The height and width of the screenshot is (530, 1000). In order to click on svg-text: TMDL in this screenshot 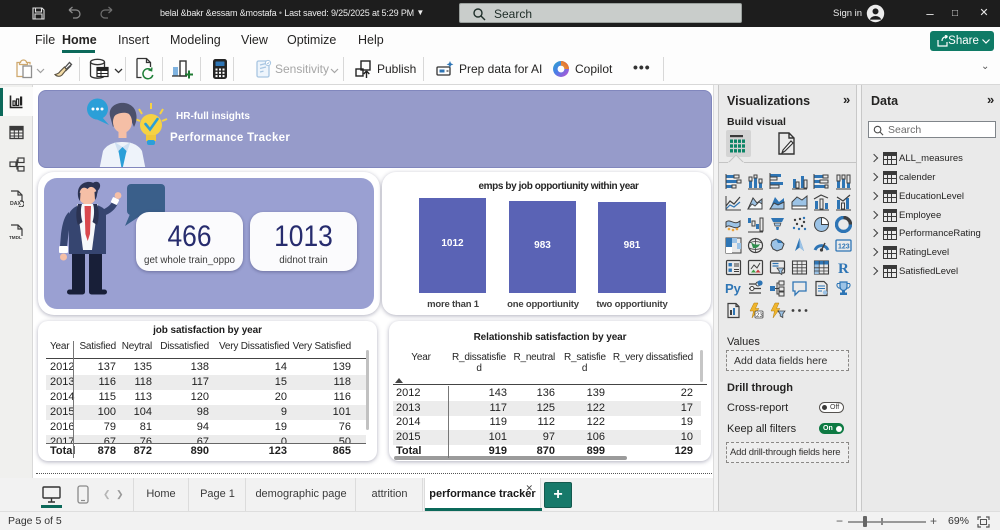, I will do `click(15, 237)`.